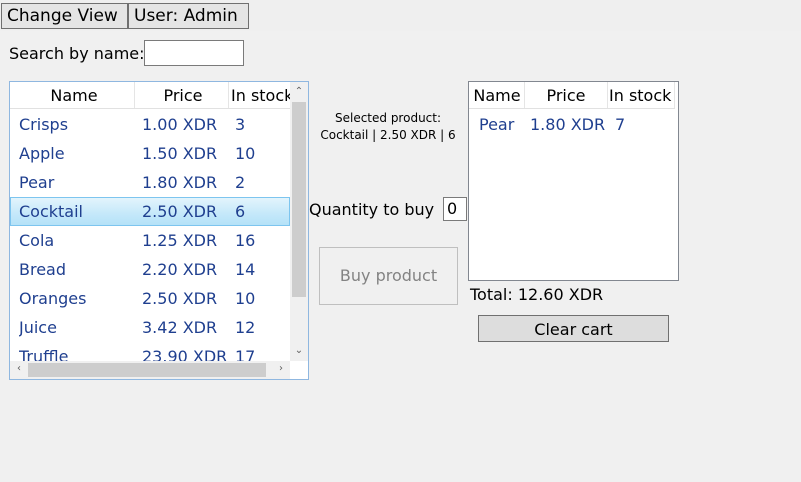 The height and width of the screenshot is (482, 801). What do you see at coordinates (372, 209) in the screenshot?
I see `quantity-label: Quantity to buy` at bounding box center [372, 209].